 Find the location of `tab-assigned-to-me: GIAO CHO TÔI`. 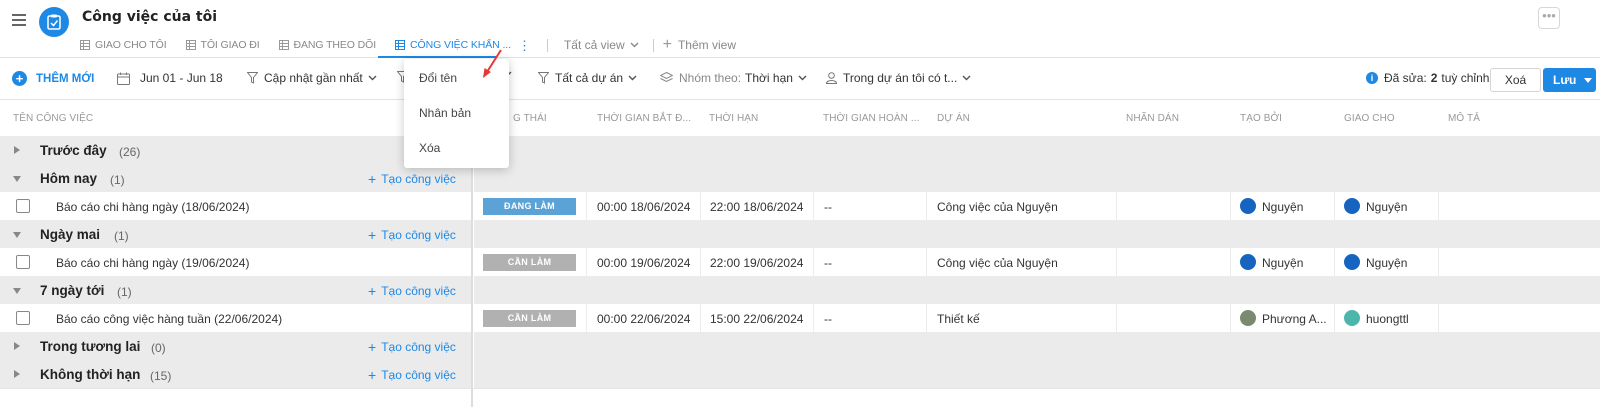

tab-assigned-to-me: GIAO CHO TÔI is located at coordinates (123, 45).